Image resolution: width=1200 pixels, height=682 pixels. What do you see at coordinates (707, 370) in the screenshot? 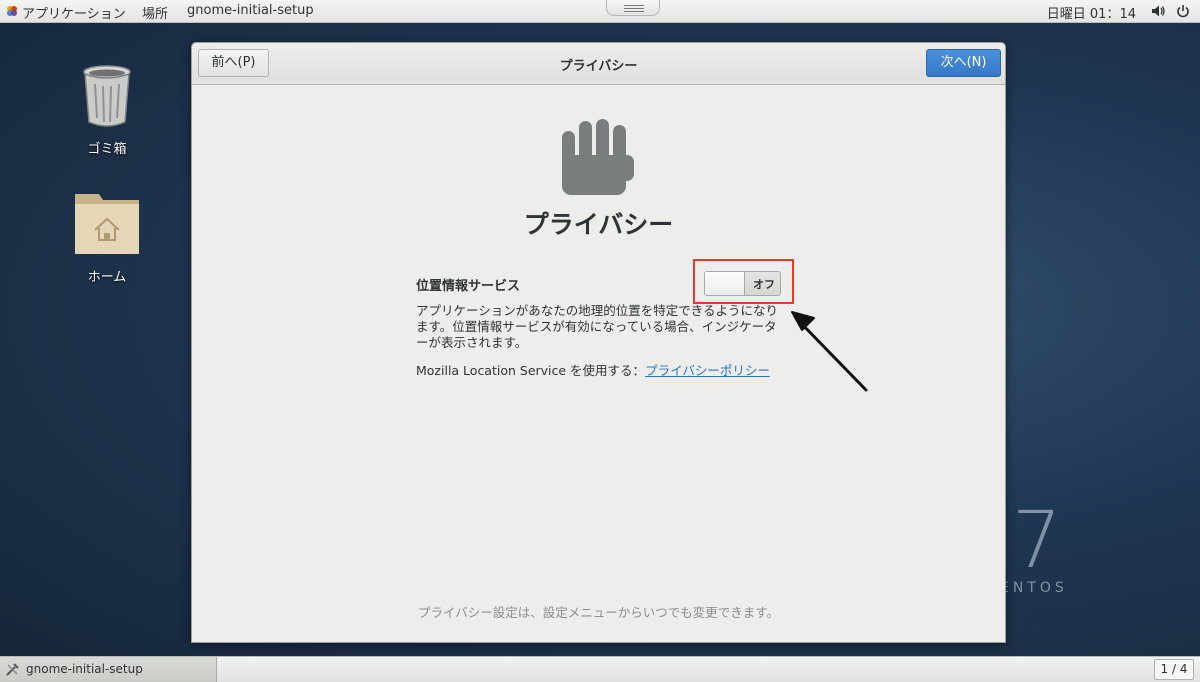
I see `privacy-policy-link: プライバシーポリシー` at bounding box center [707, 370].